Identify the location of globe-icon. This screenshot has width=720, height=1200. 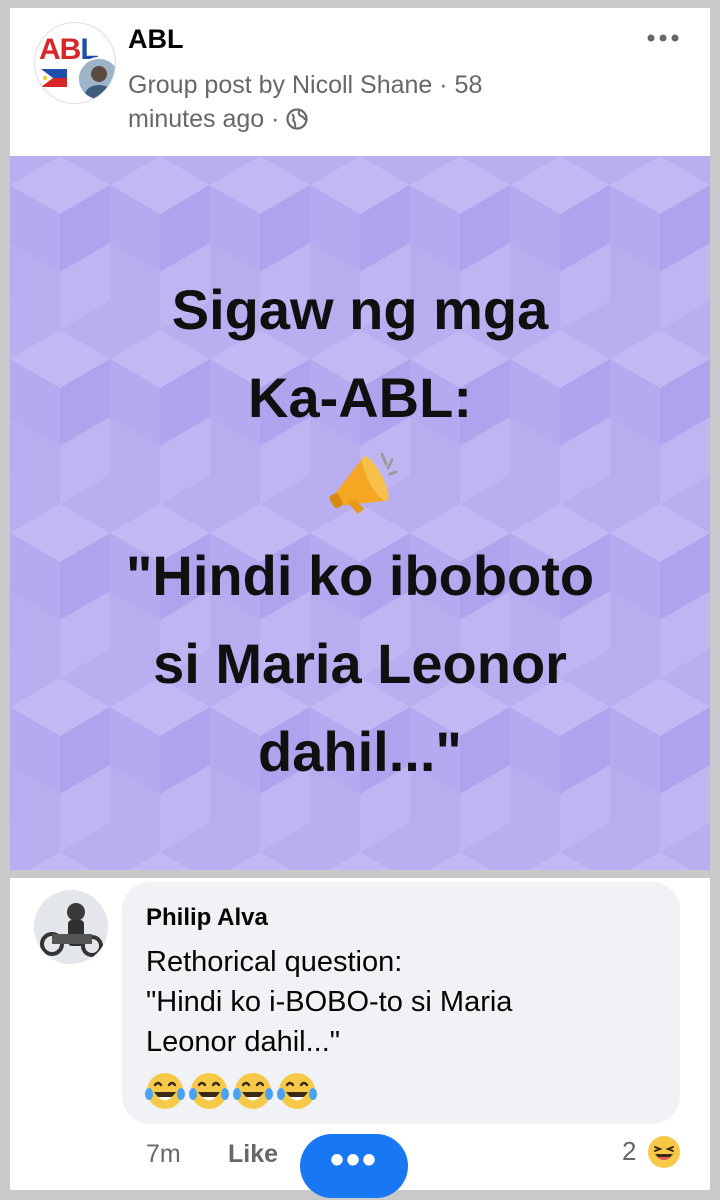
(297, 119).